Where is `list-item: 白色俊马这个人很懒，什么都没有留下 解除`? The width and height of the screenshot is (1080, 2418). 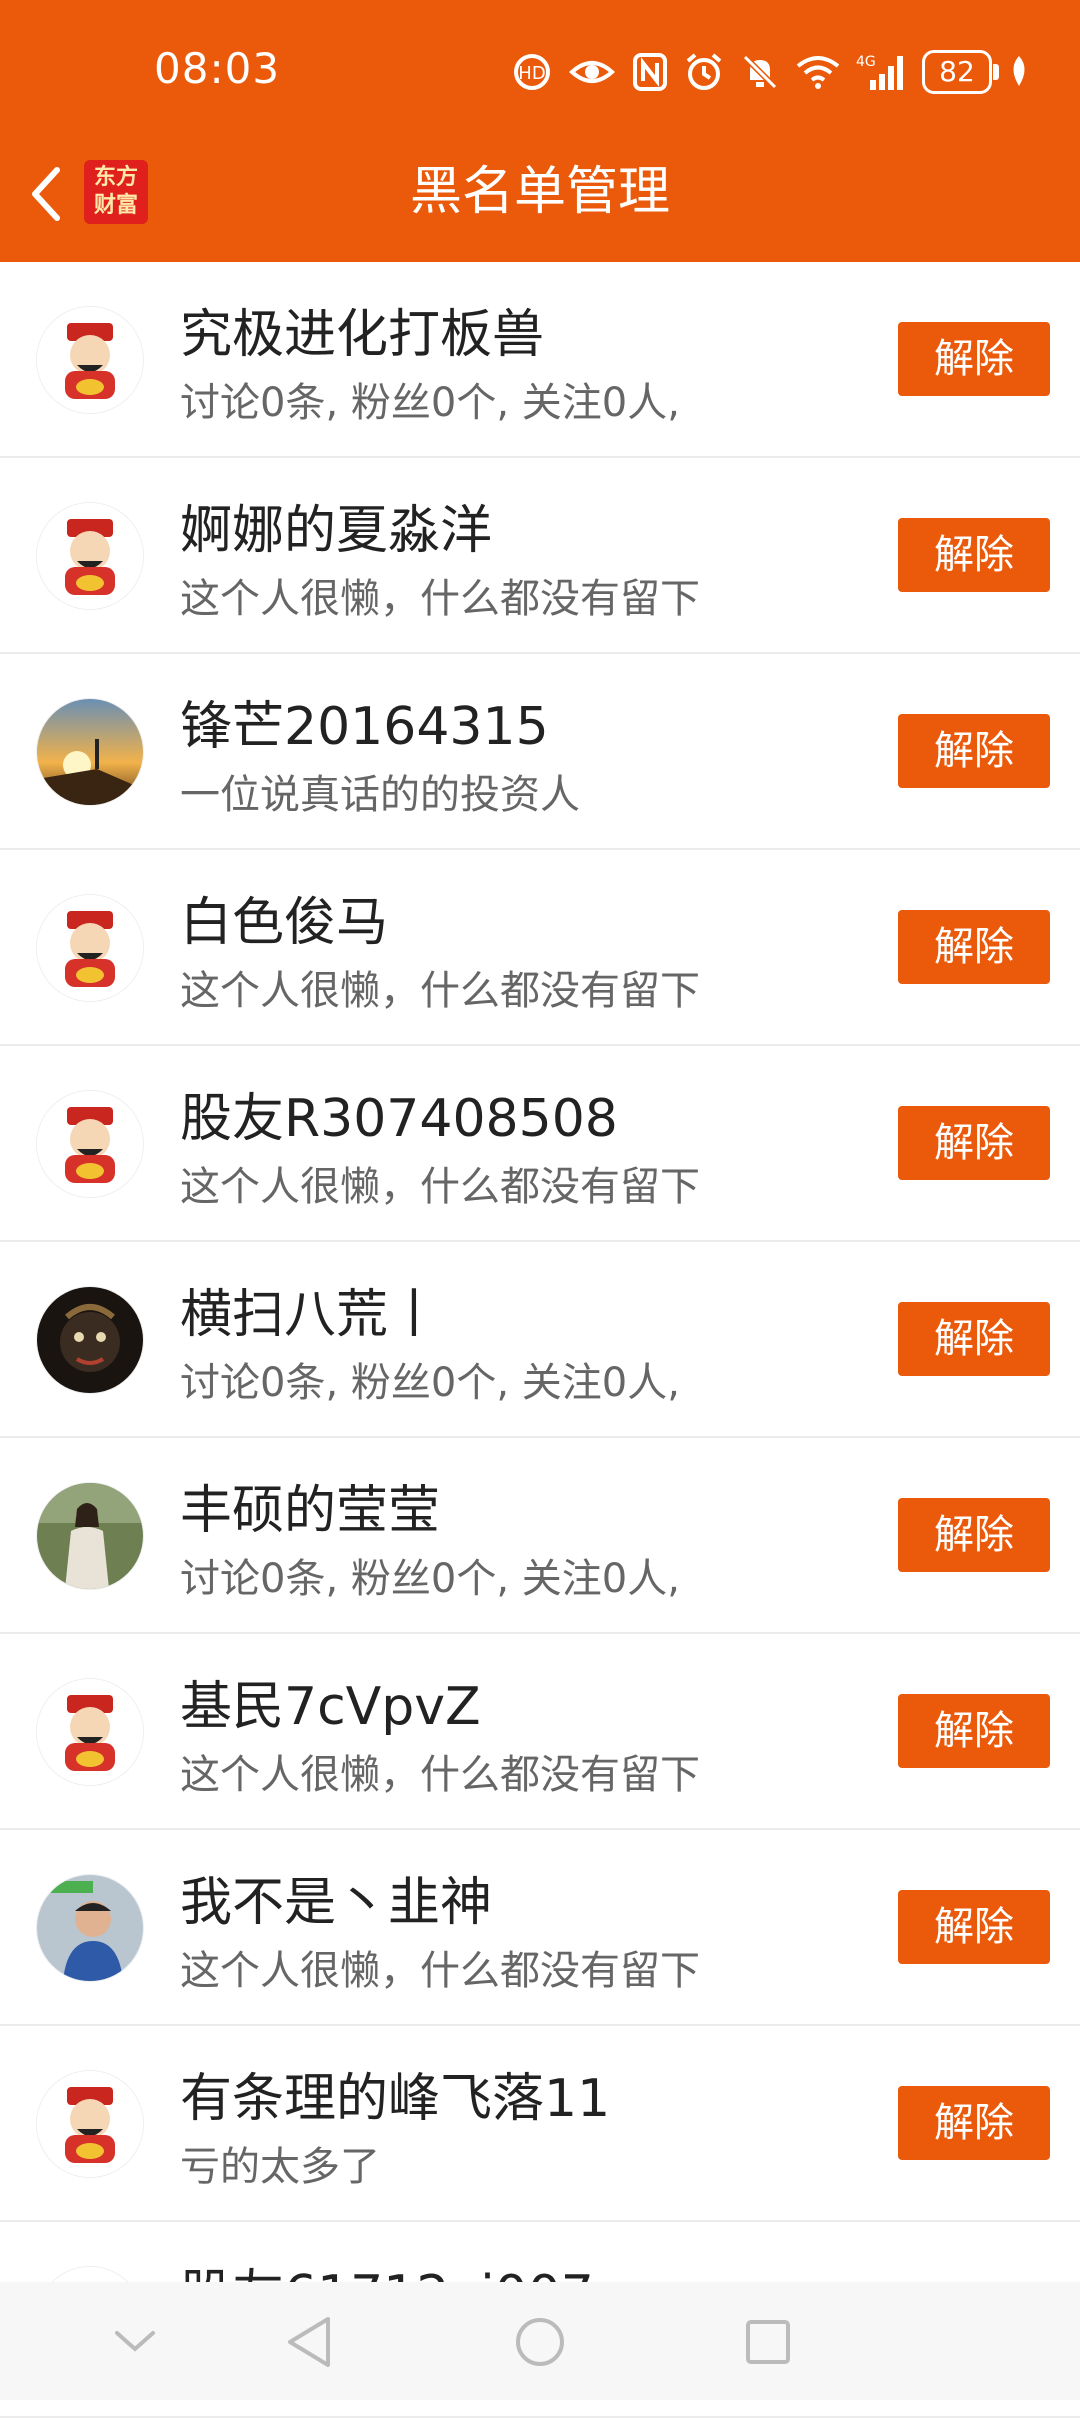
list-item: 白色俊马这个人很懒，什么都没有留下 解除 is located at coordinates (540, 948).